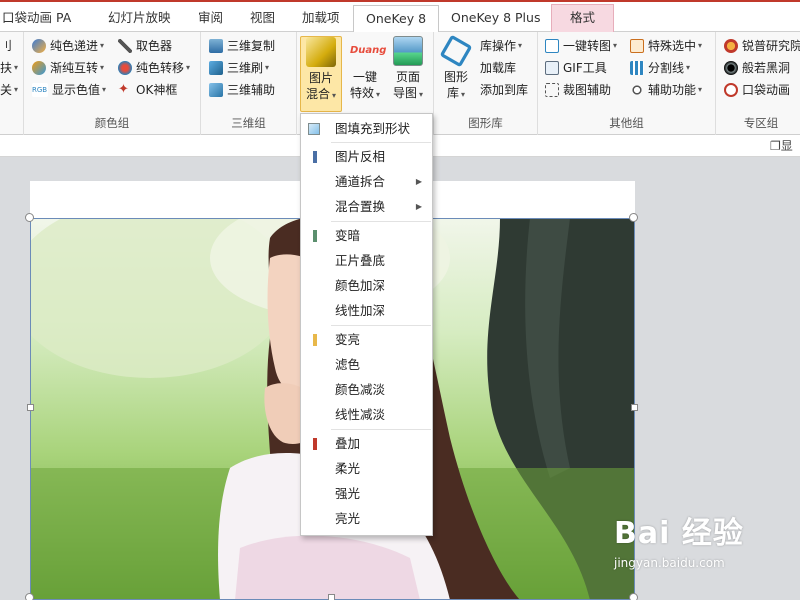 This screenshot has width=800, height=600. I want to click on resize-handle-top-right, so click(633, 217).